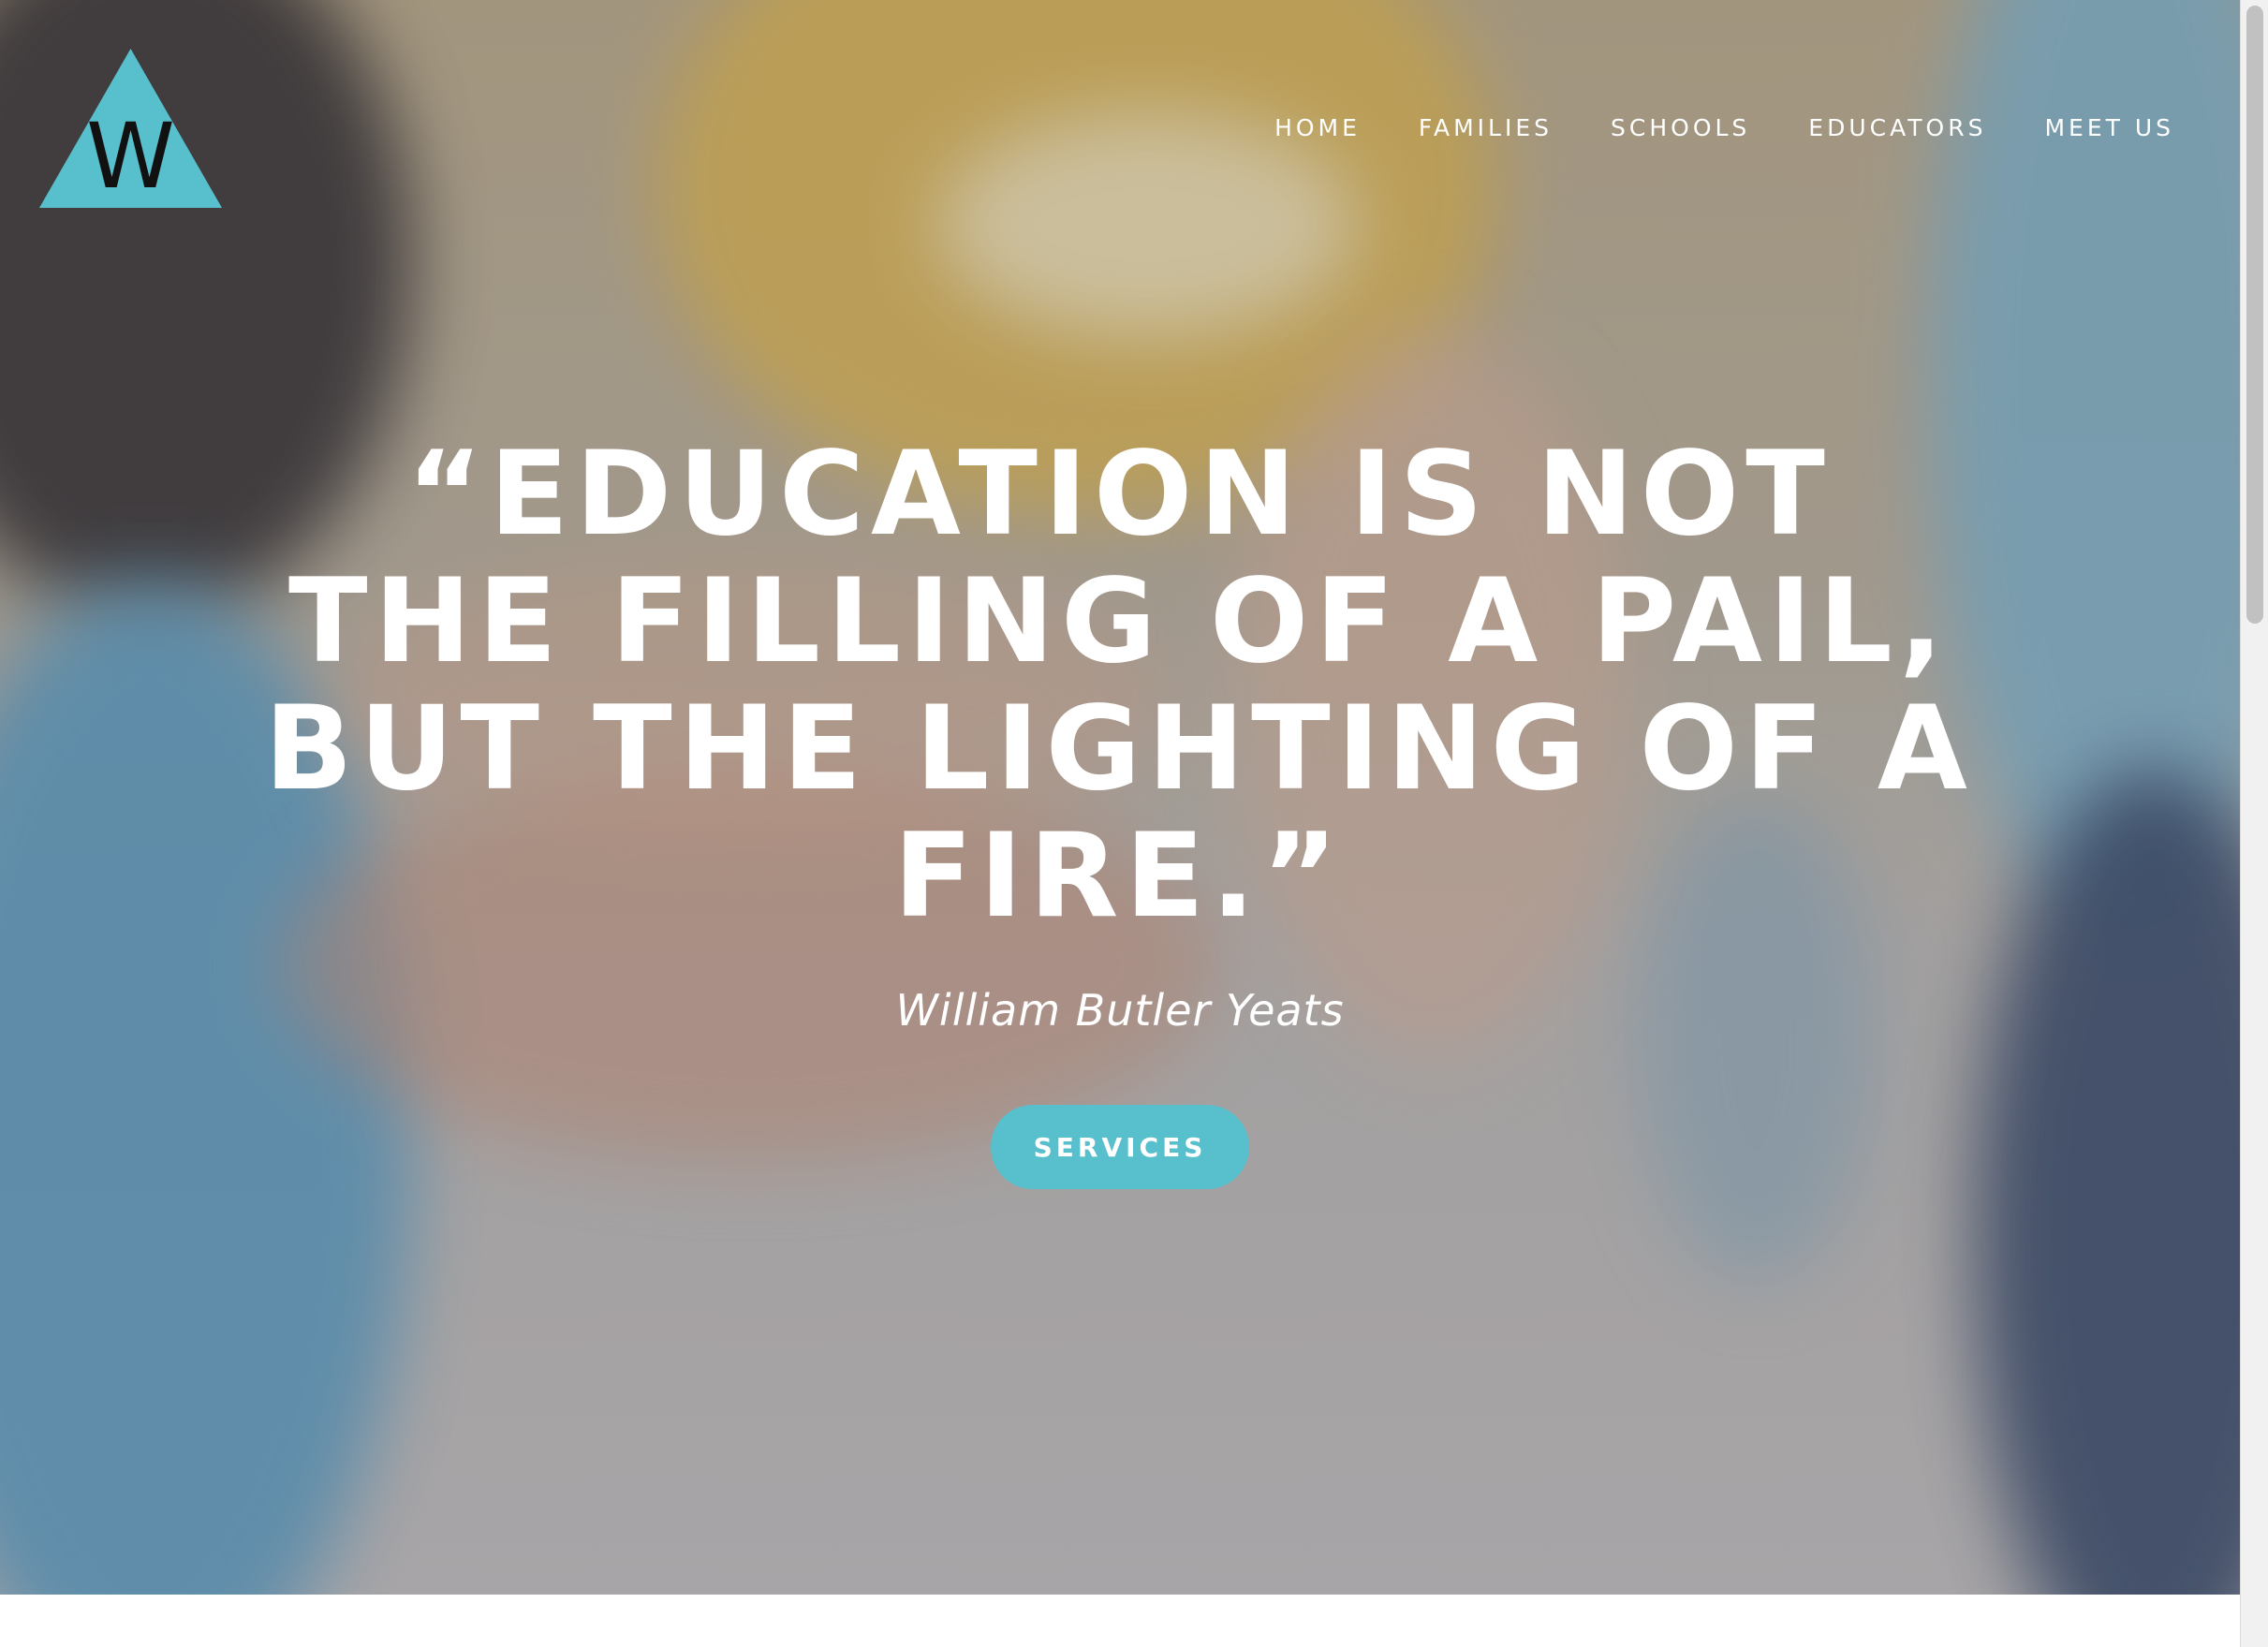  Describe the element at coordinates (1897, 127) in the screenshot. I see `nav-item-educators: EDUCATORS` at that location.